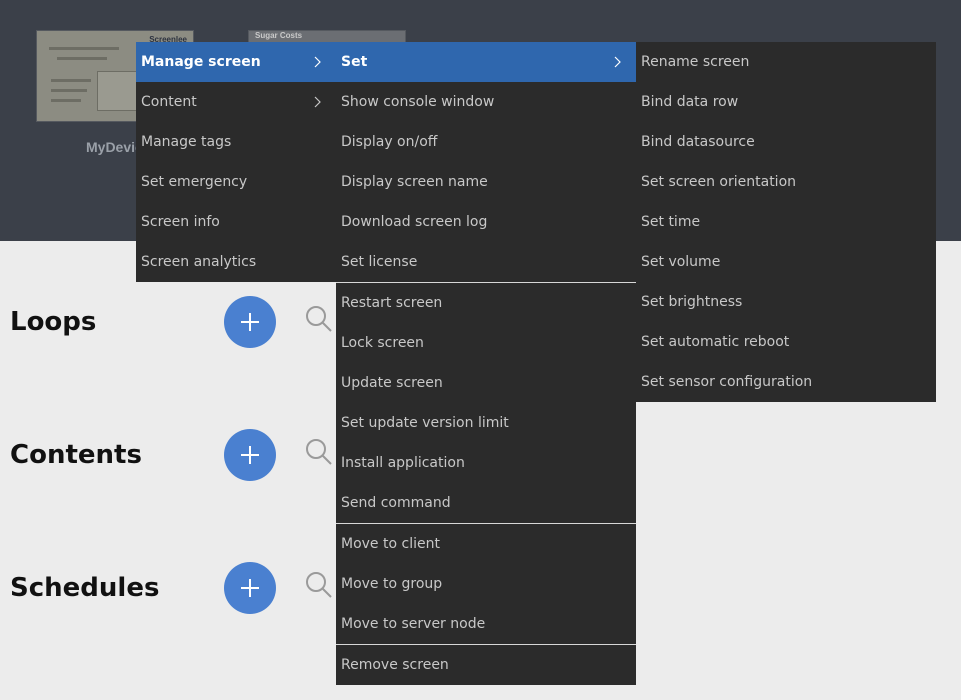  Describe the element at coordinates (681, 262) in the screenshot. I see `menu-item-label: Set volume` at that location.